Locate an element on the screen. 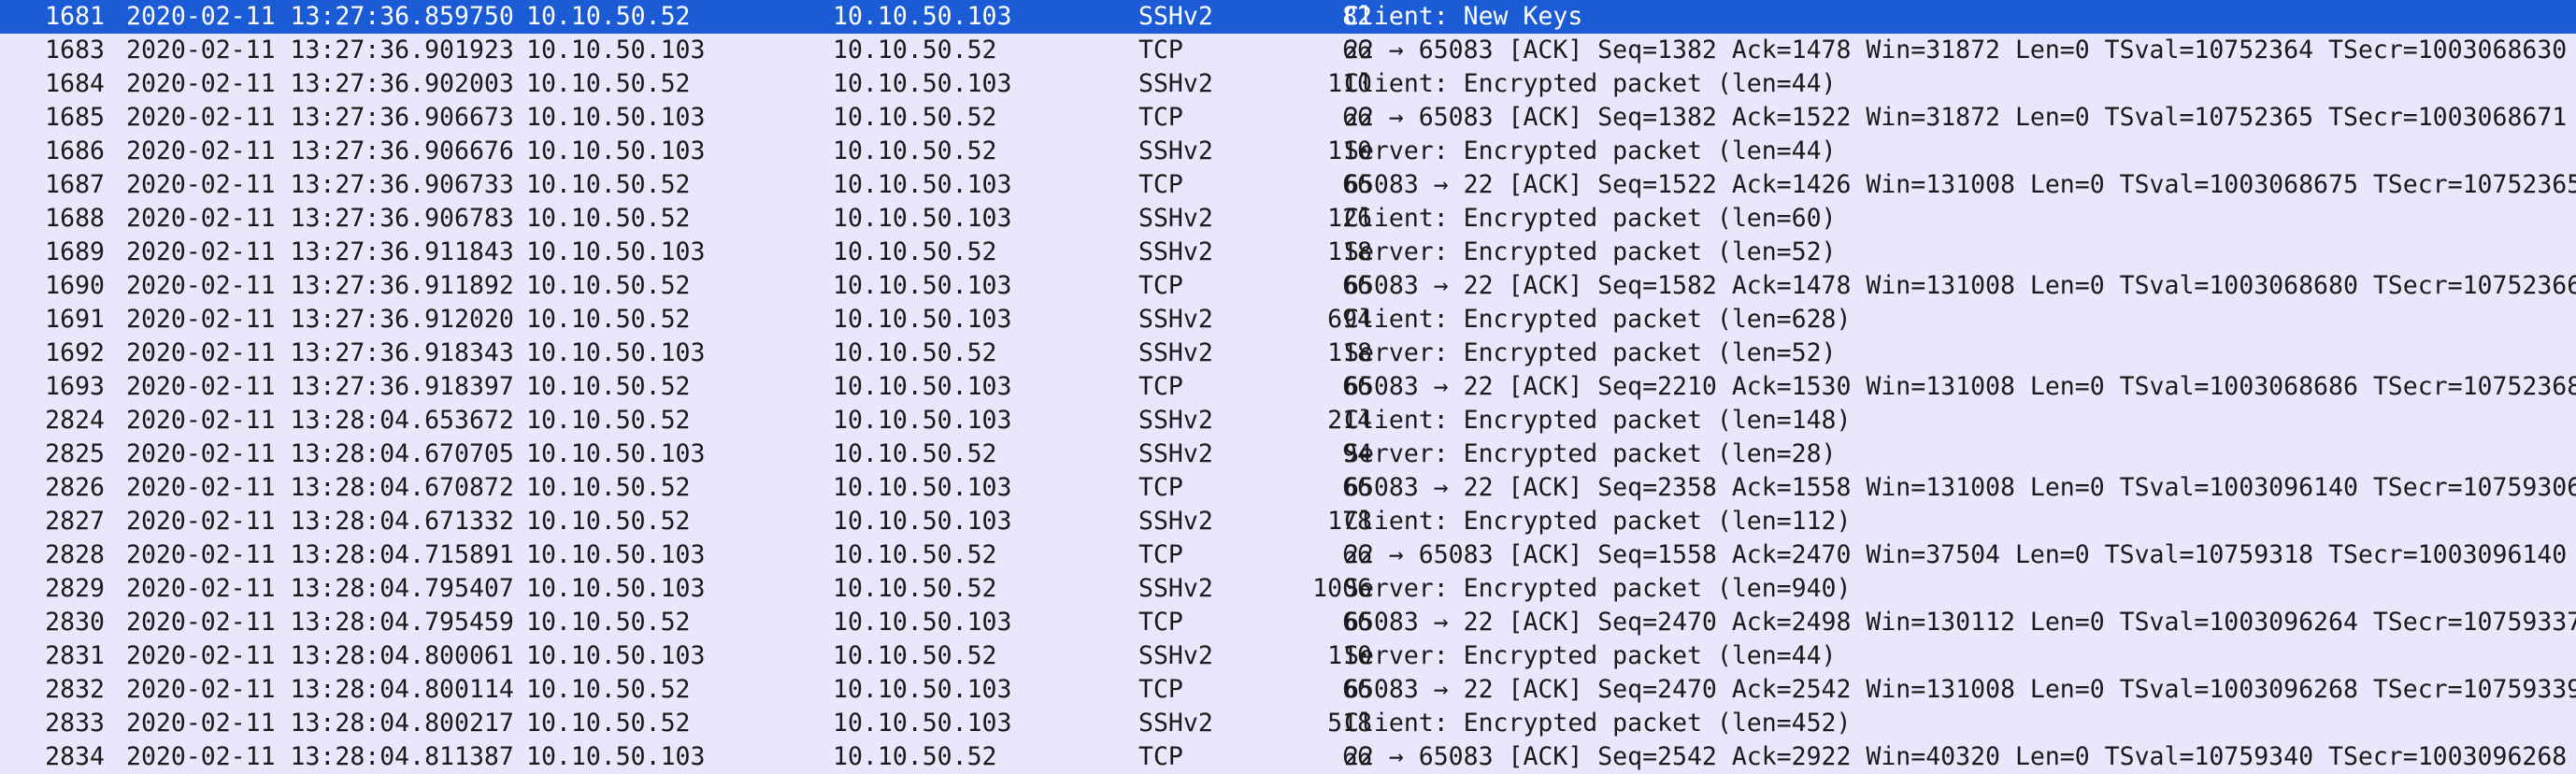  packet-time: 2020-02-11 13:27:36.859750 is located at coordinates (320, 16).